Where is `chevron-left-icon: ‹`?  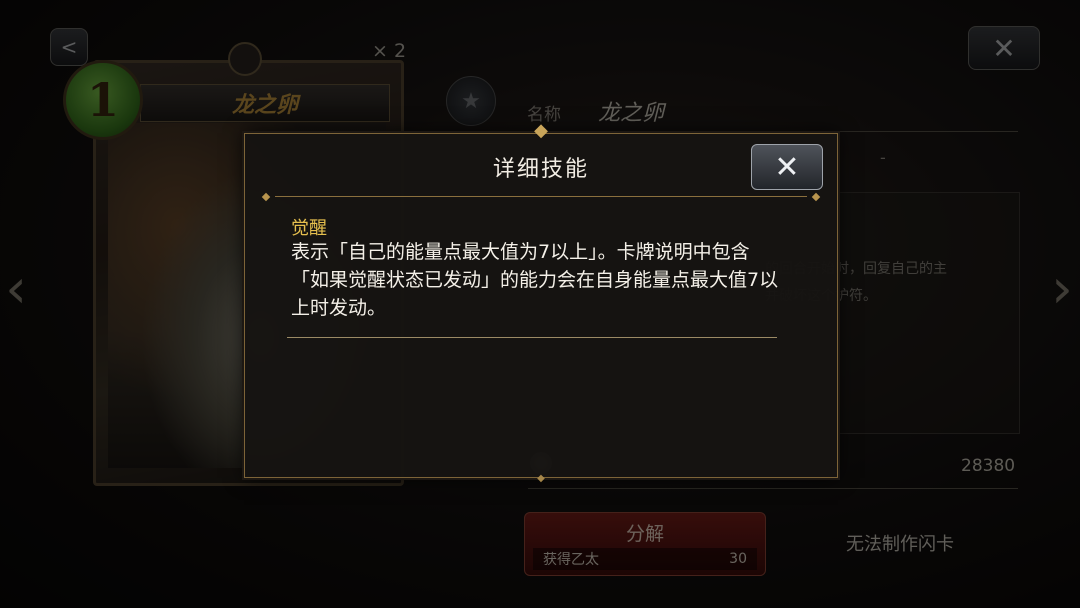 chevron-left-icon: ‹ is located at coordinates (16, 288).